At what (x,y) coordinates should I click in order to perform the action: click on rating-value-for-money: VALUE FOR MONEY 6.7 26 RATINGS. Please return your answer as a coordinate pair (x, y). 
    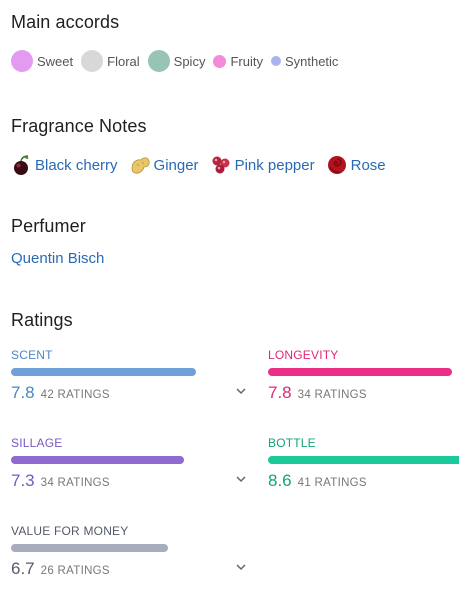
    Looking at the image, I should click on (104, 551).